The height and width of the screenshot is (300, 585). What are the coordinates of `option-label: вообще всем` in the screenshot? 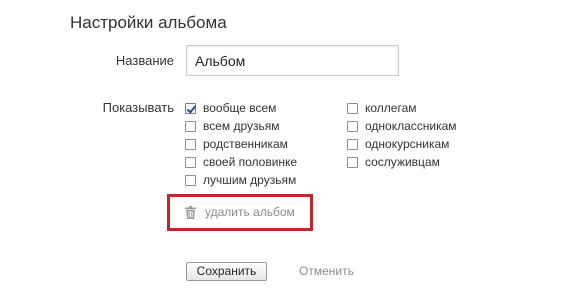 It's located at (240, 108).